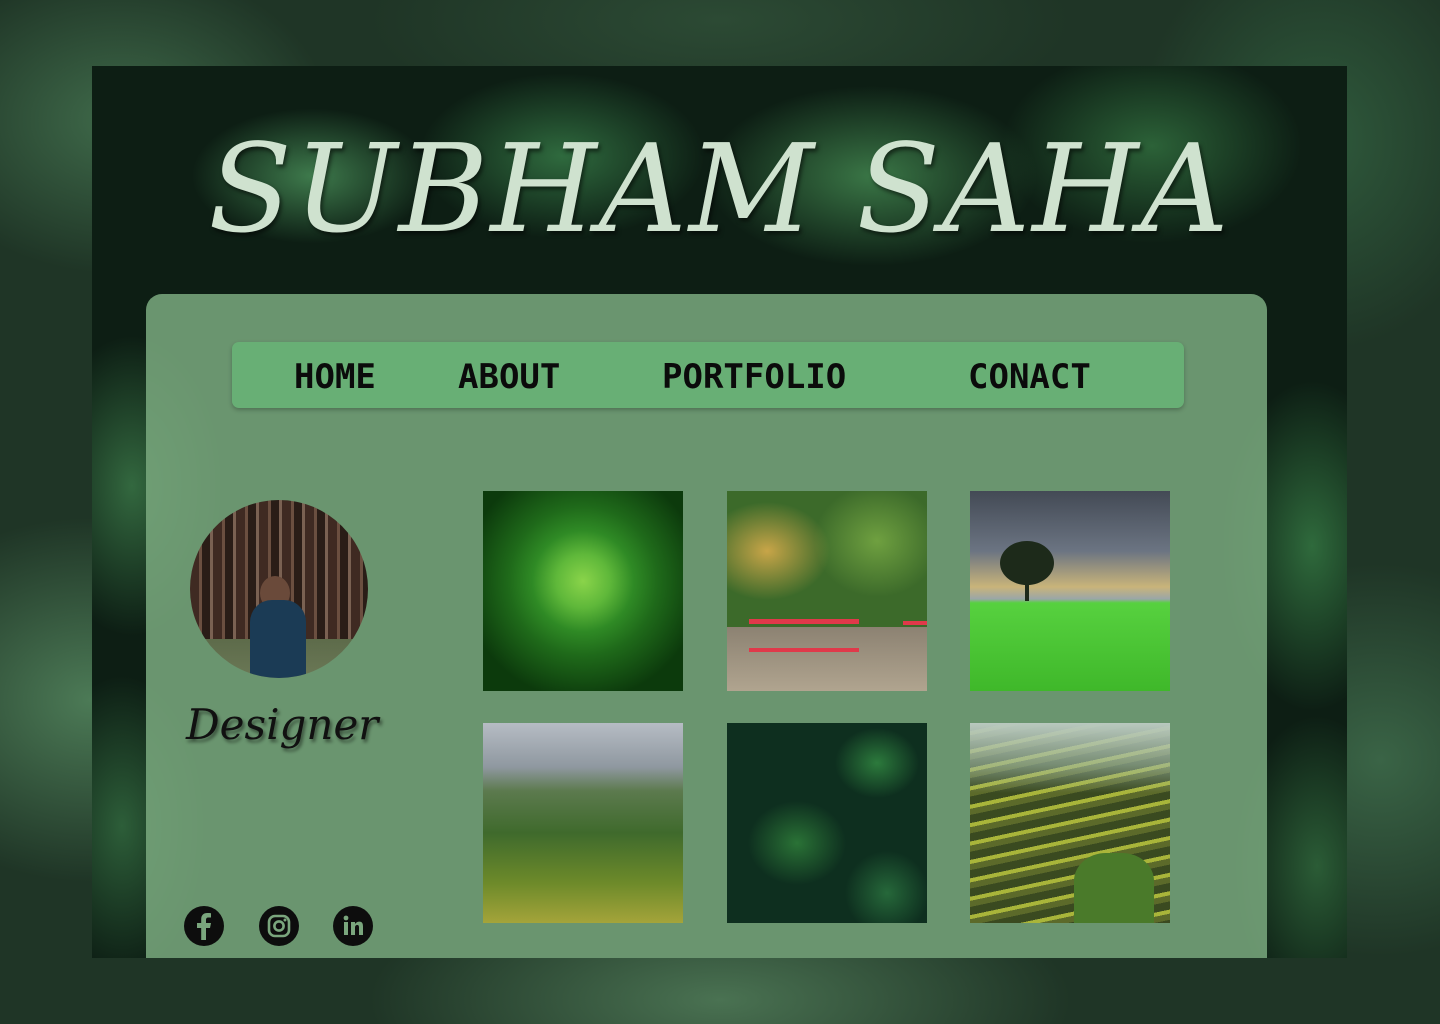  Describe the element at coordinates (583, 591) in the screenshot. I see `gallery-image-fern` at that location.